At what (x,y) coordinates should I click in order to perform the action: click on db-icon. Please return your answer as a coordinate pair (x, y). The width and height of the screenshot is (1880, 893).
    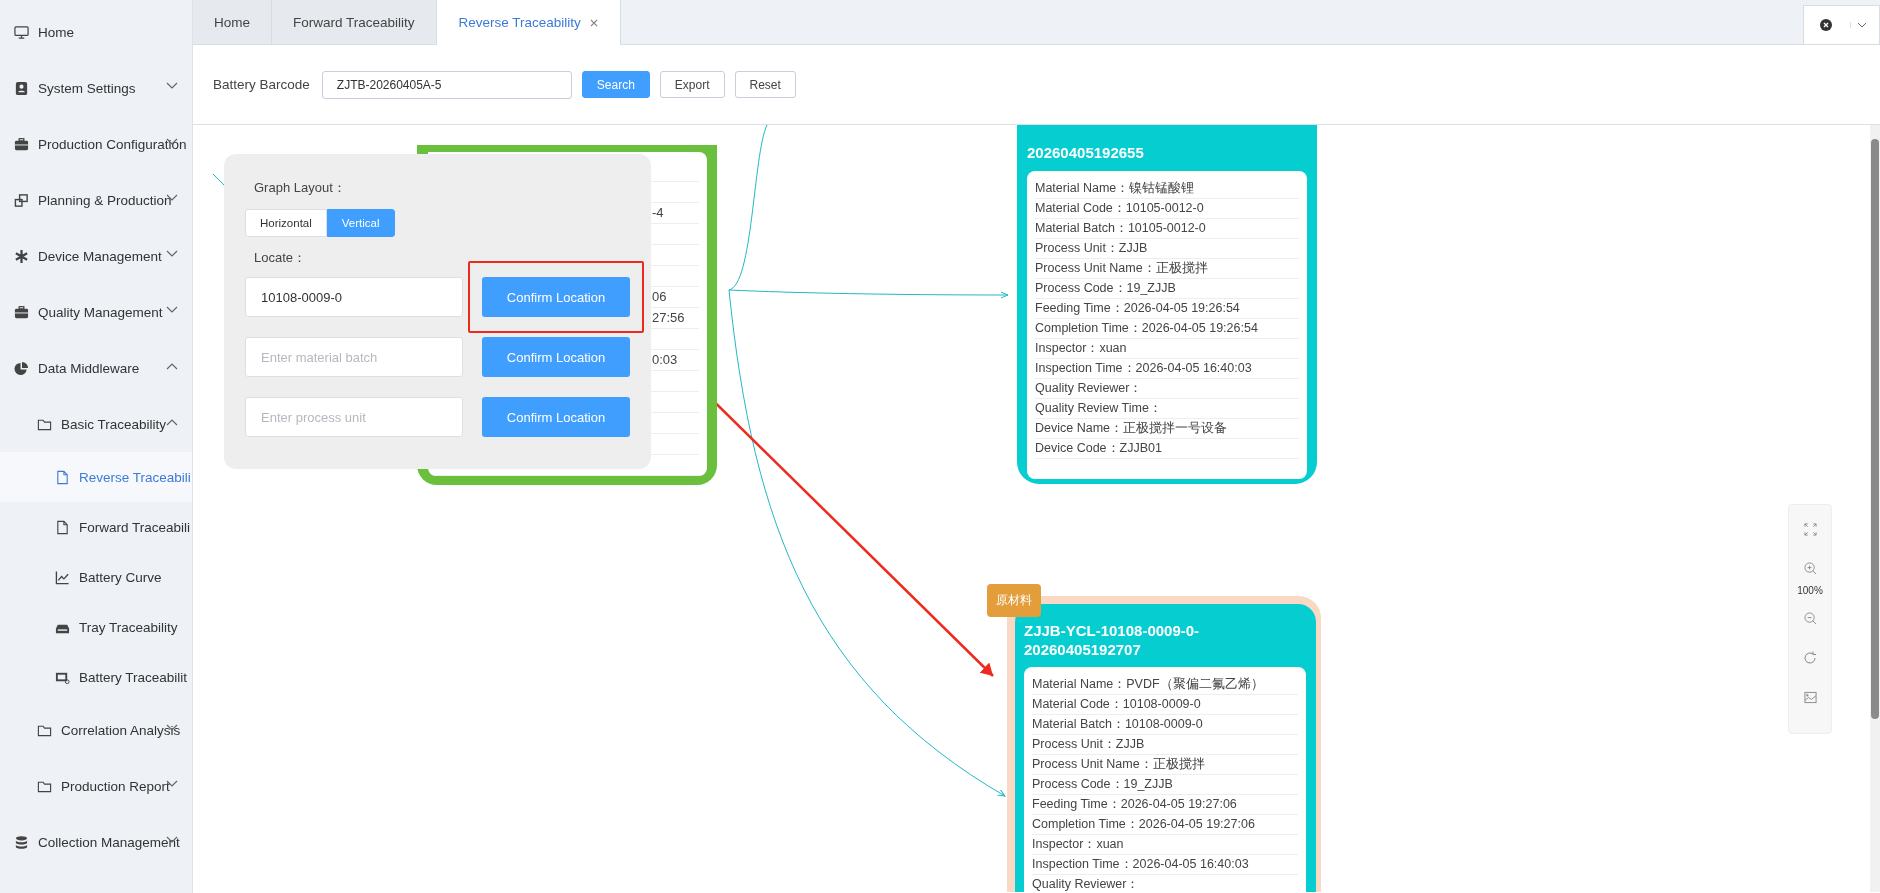
    Looking at the image, I should click on (21, 842).